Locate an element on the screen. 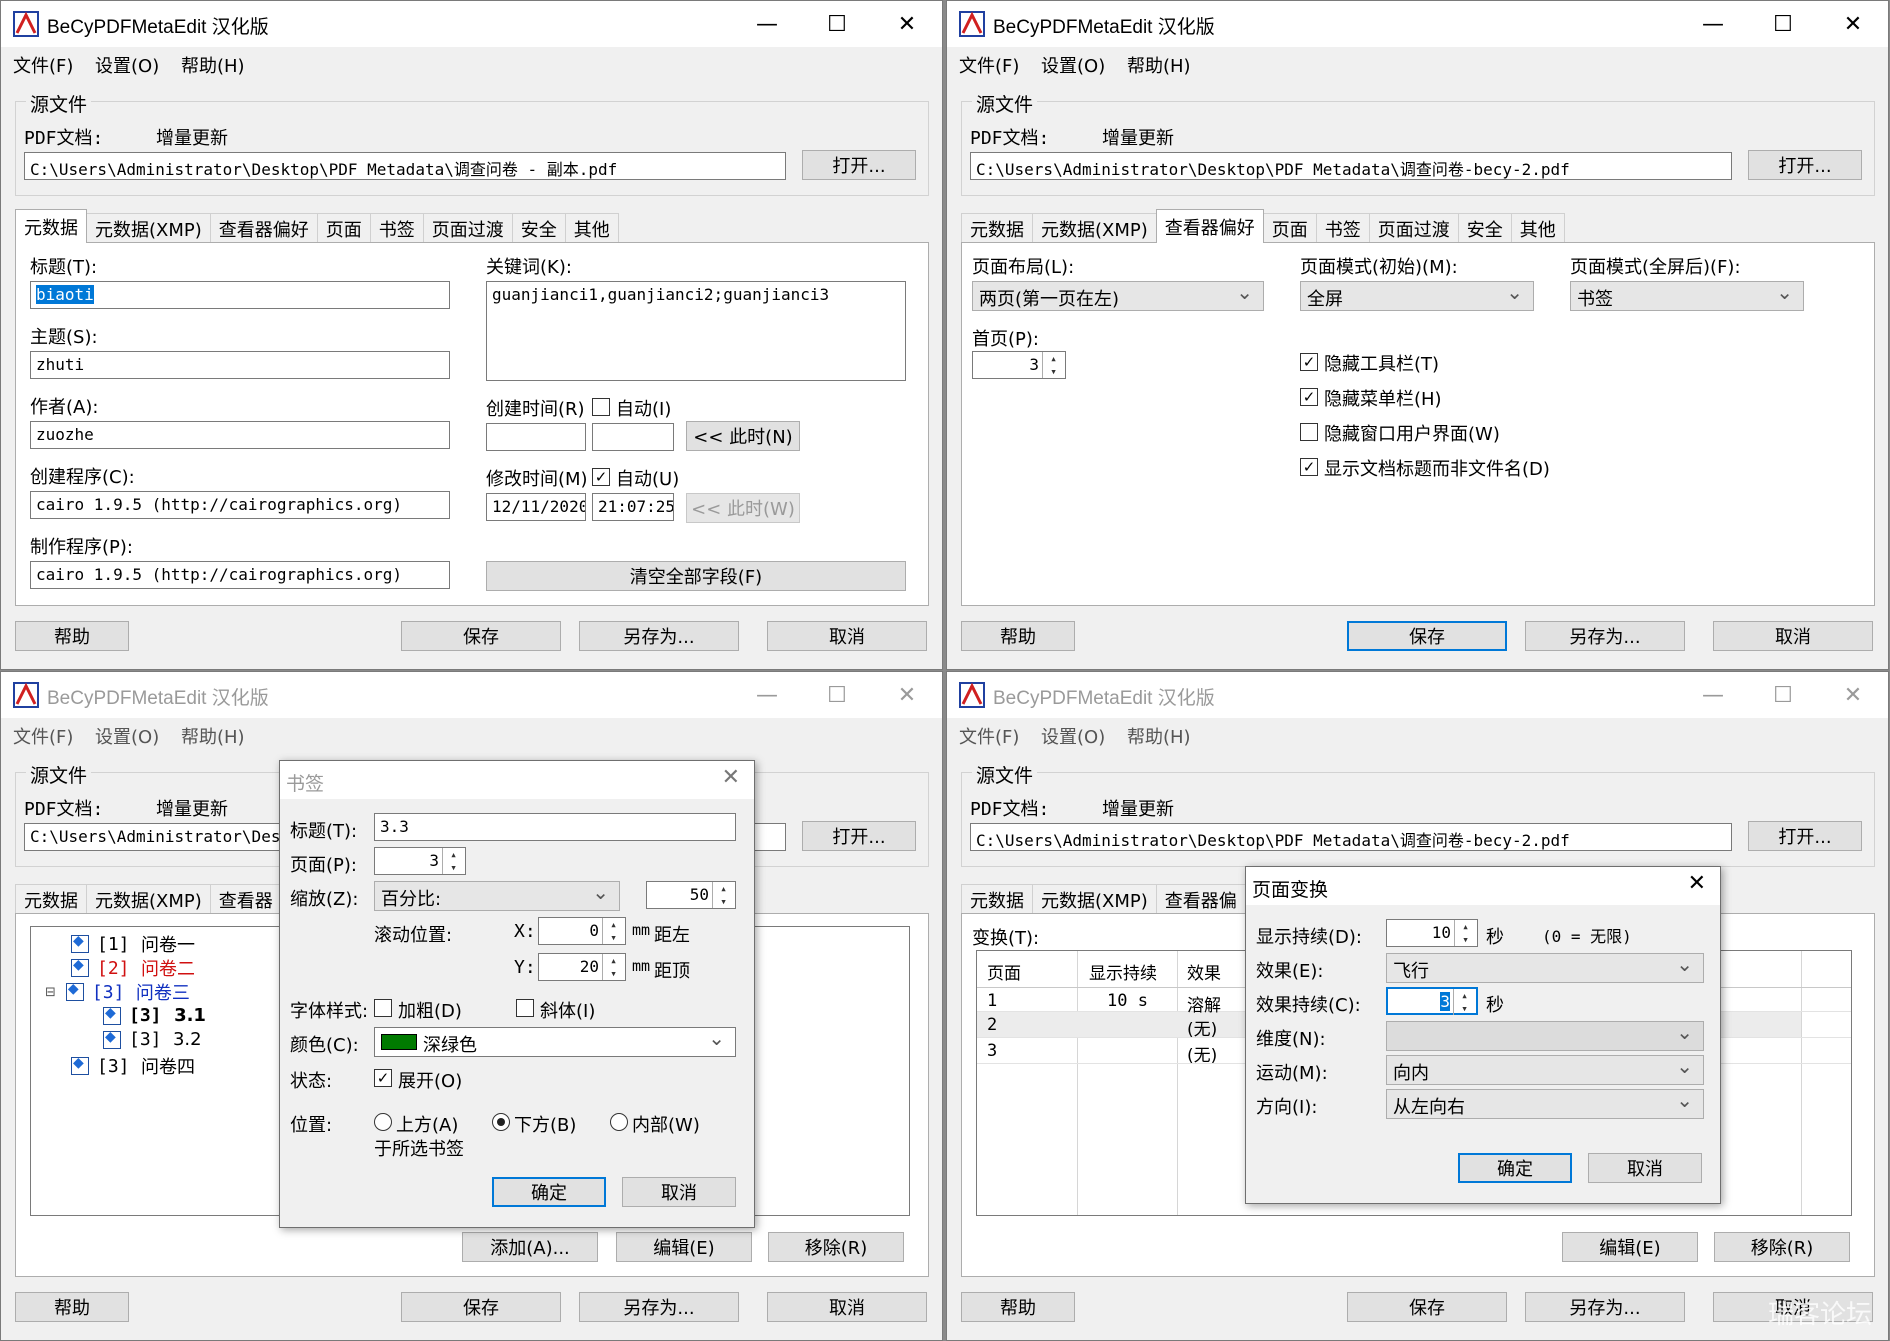  bm-page-spinner: 3 is located at coordinates (420, 861).